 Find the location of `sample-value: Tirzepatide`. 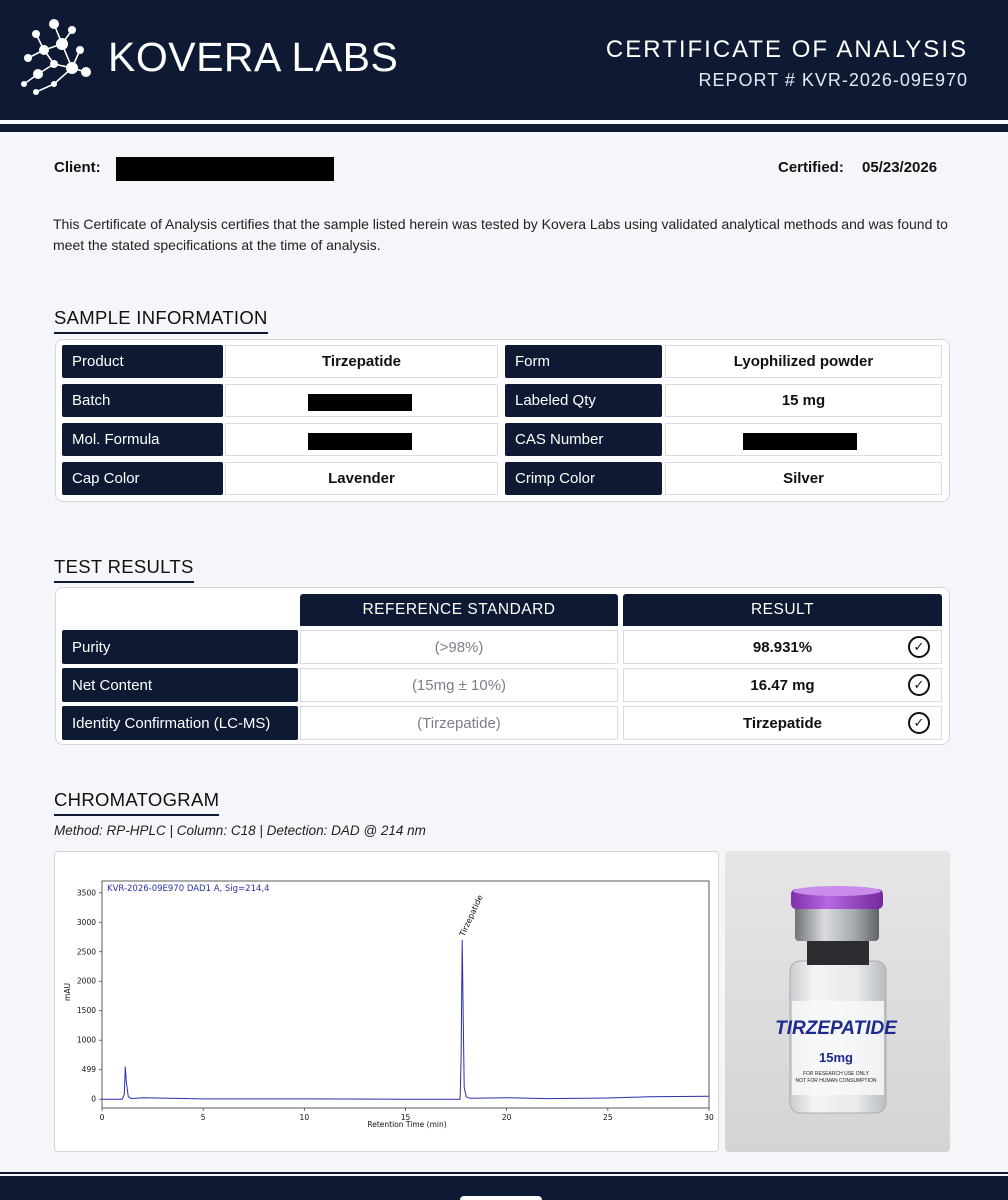

sample-value: Tirzepatide is located at coordinates (361, 361).